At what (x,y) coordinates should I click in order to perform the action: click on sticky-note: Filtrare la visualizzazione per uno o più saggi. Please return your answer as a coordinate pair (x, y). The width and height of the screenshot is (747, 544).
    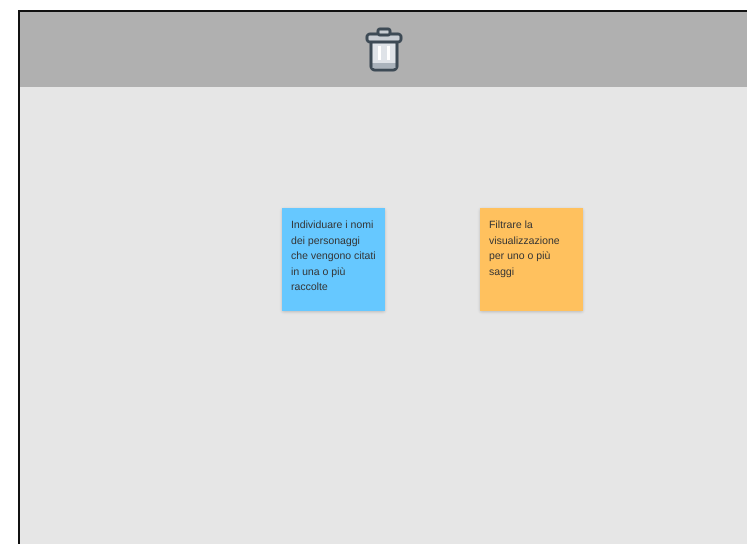
    Looking at the image, I should click on (531, 259).